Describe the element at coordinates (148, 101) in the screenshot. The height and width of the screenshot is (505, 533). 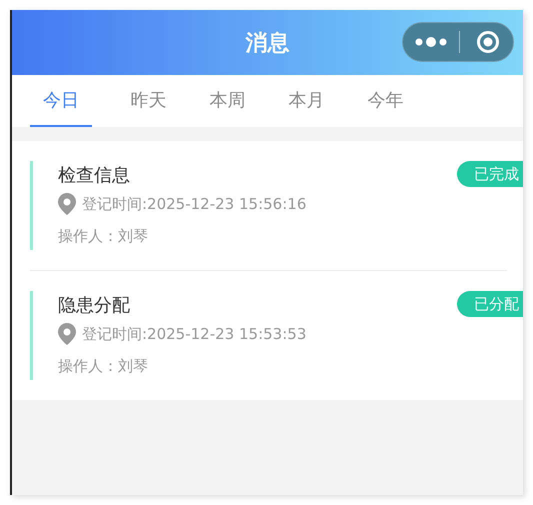
I see `tab: 昨天` at that location.